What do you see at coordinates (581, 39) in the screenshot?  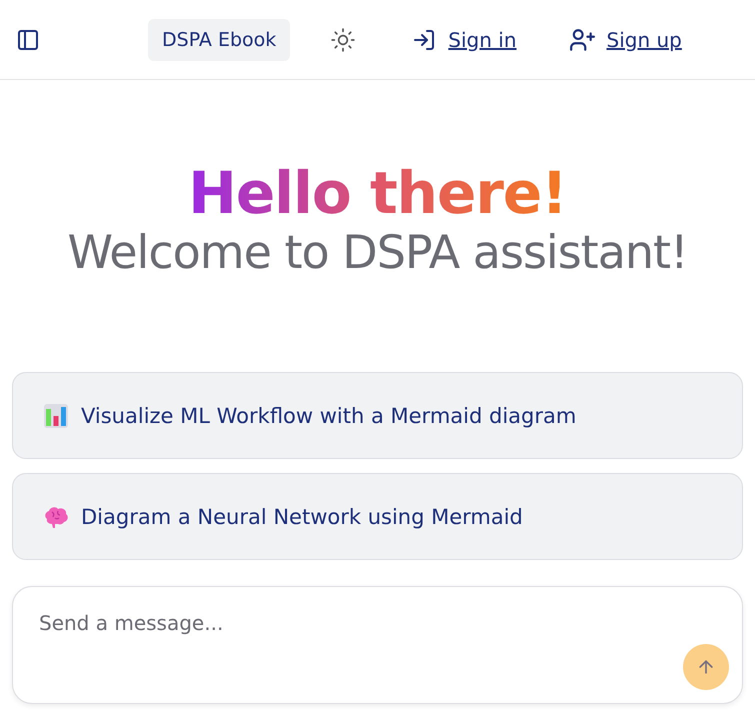 I see `add-user-icon` at bounding box center [581, 39].